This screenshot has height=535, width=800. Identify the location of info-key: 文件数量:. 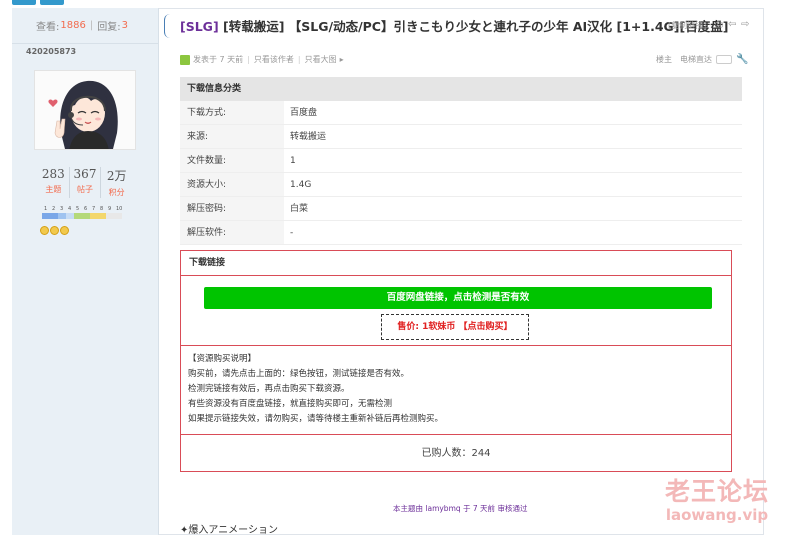
(232, 160).